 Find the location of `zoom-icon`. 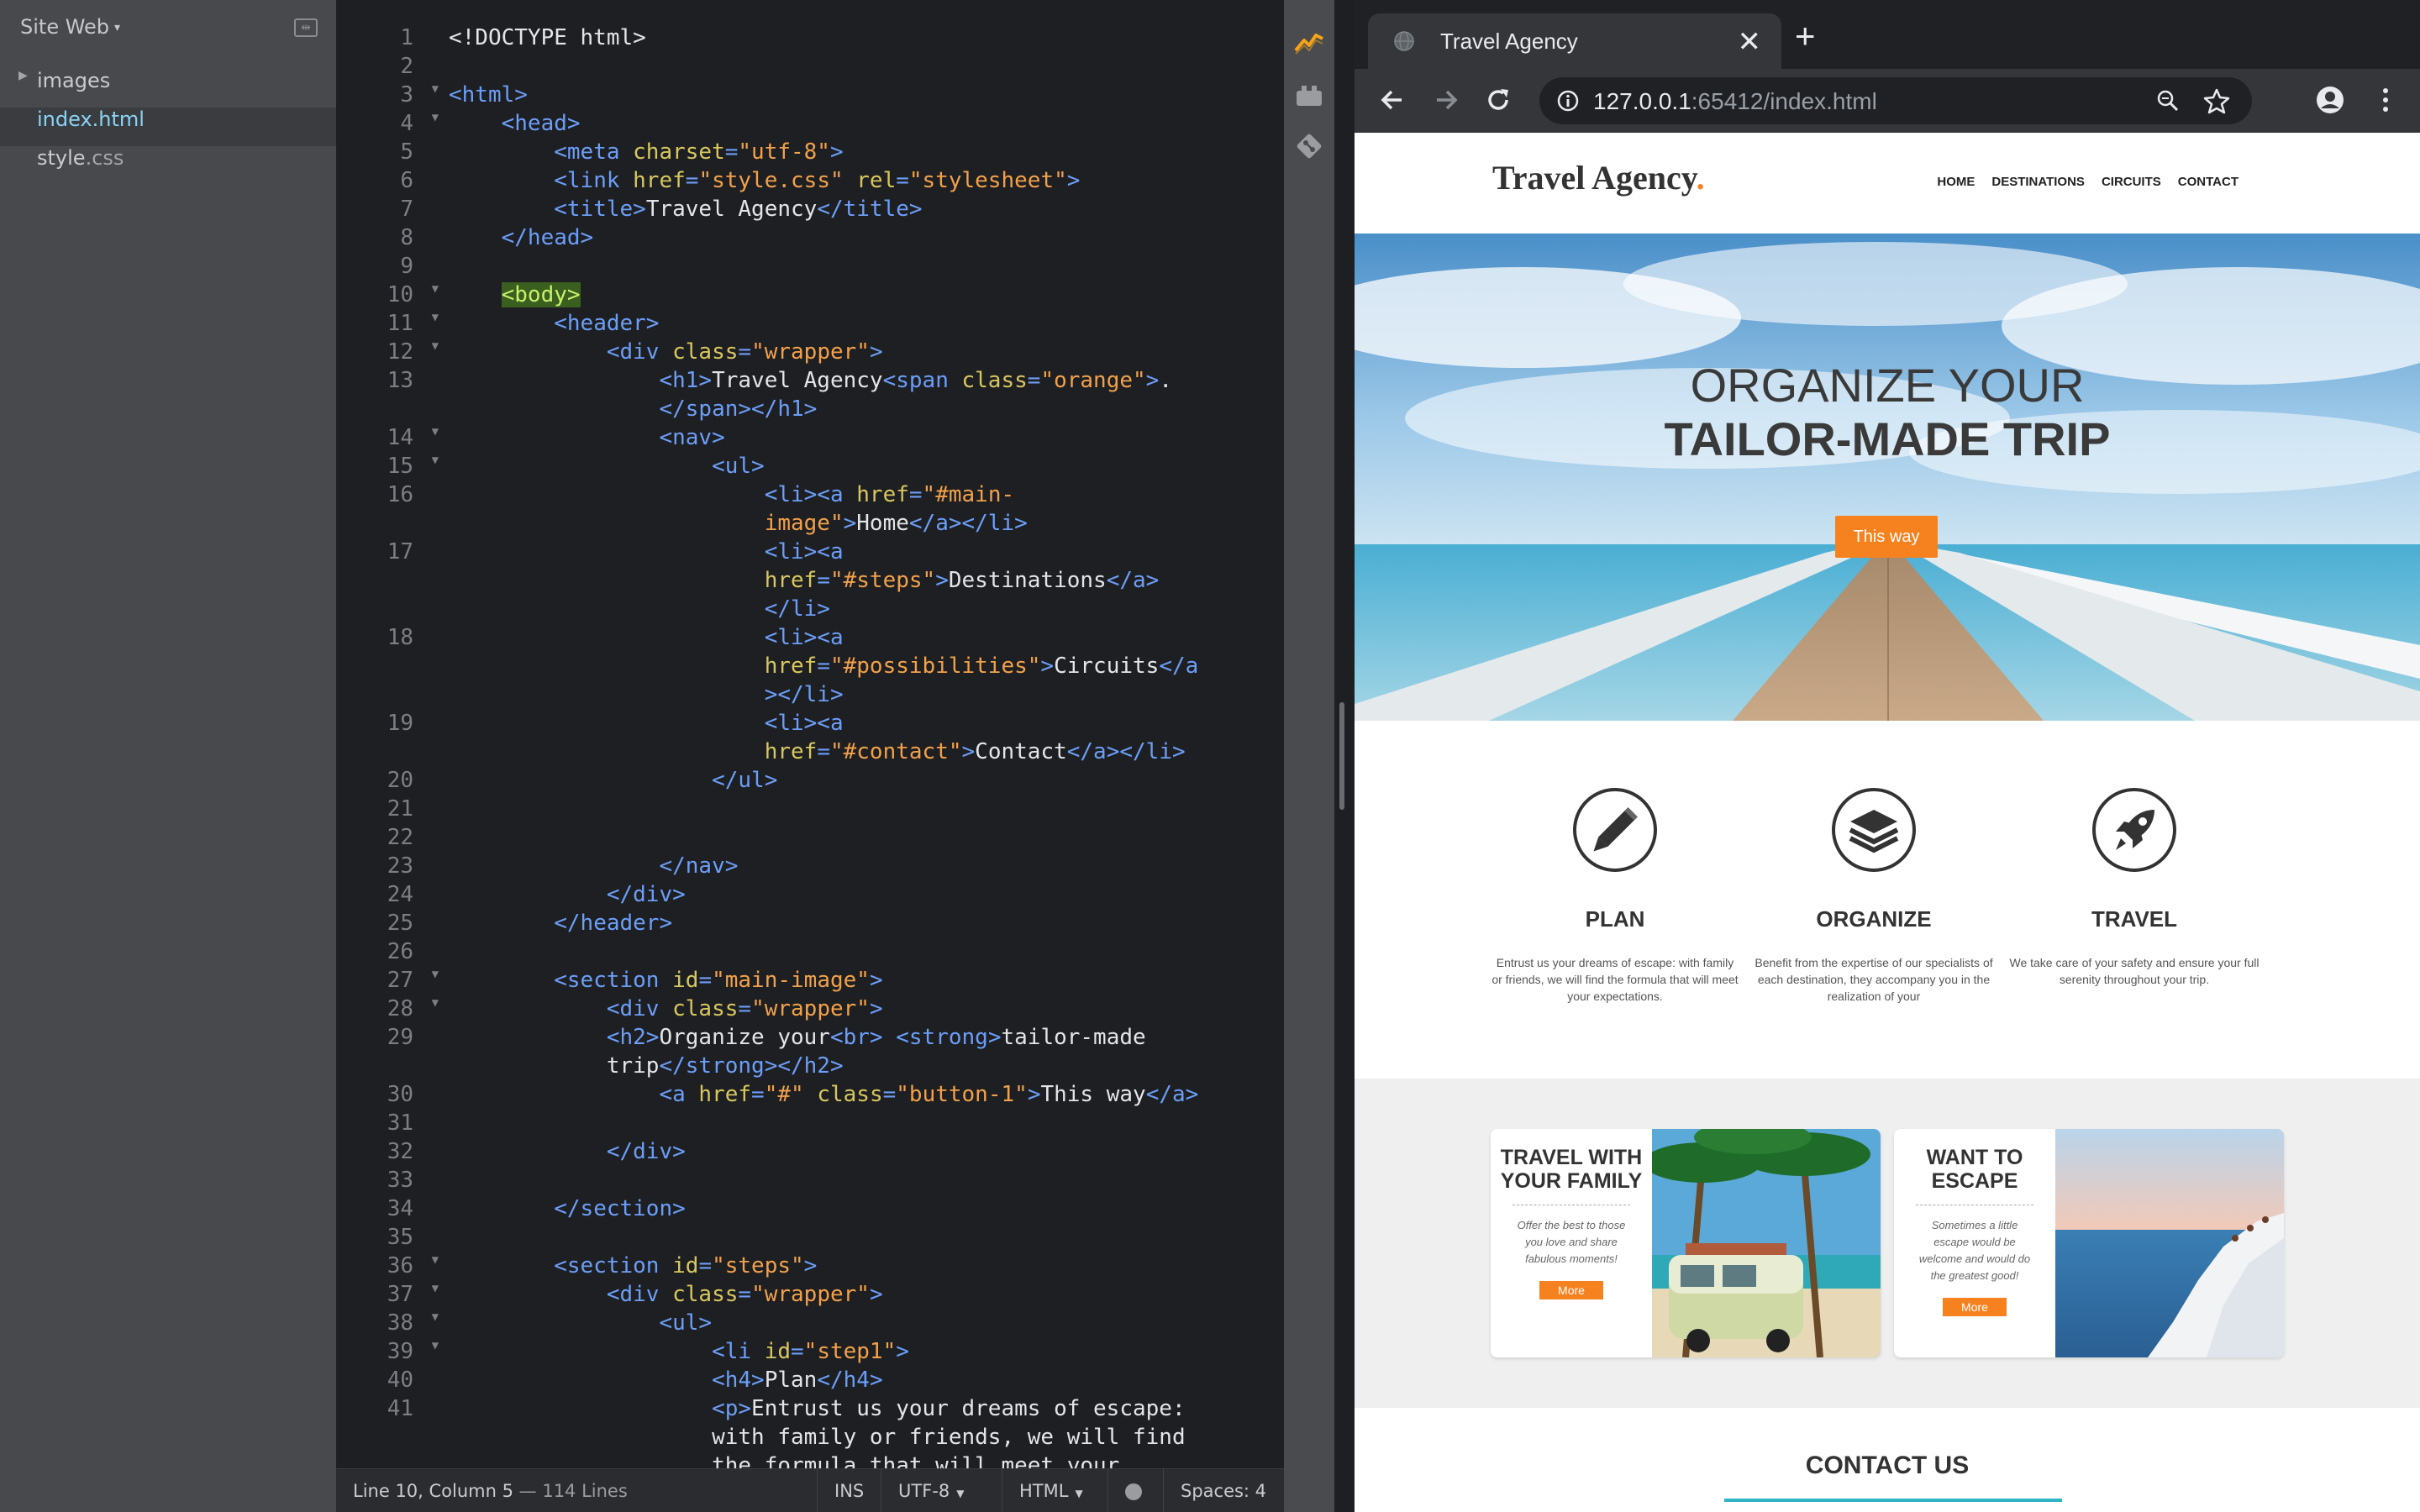

zoom-icon is located at coordinates (2168, 101).